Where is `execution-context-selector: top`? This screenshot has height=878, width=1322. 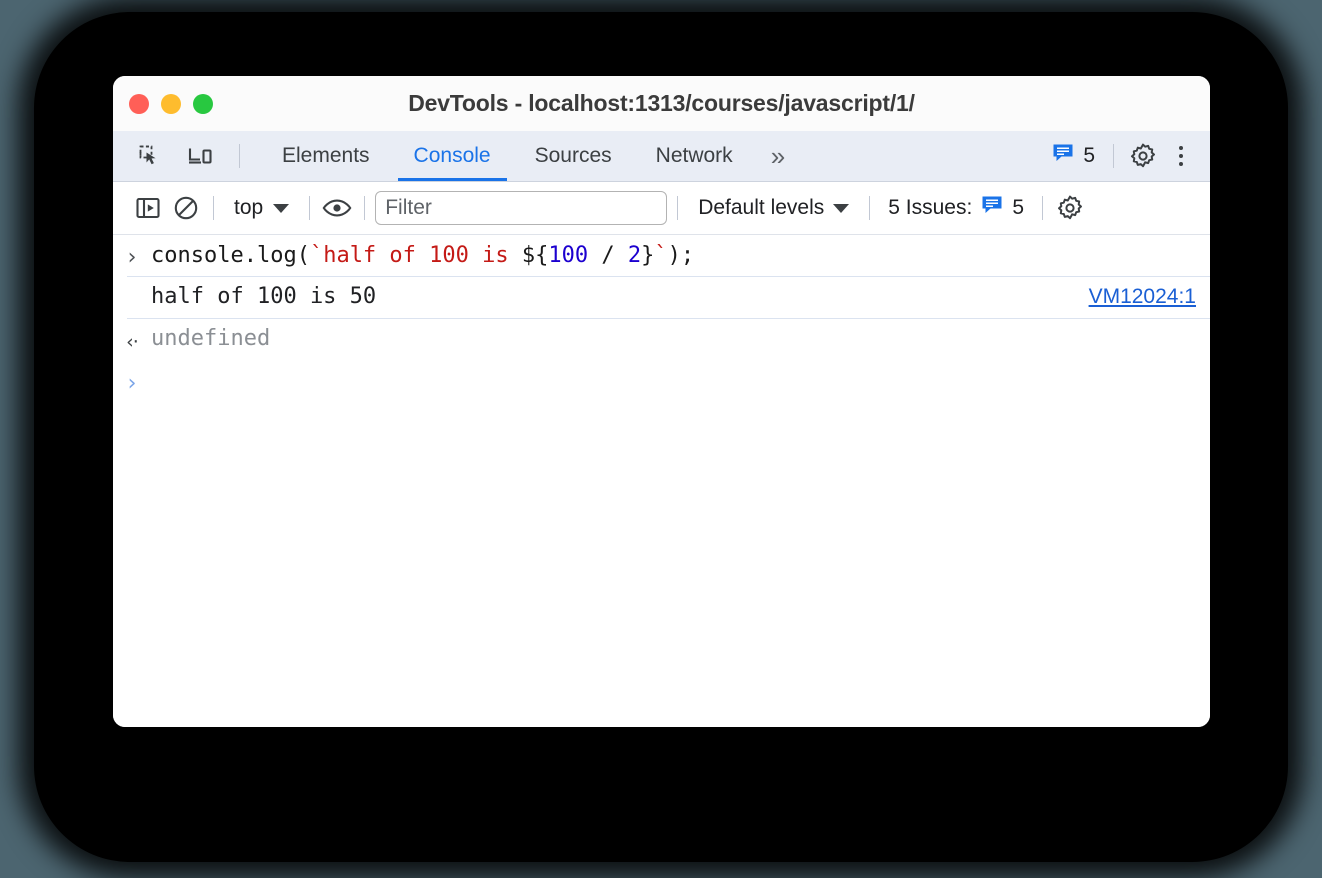 execution-context-selector: top is located at coordinates (261, 208).